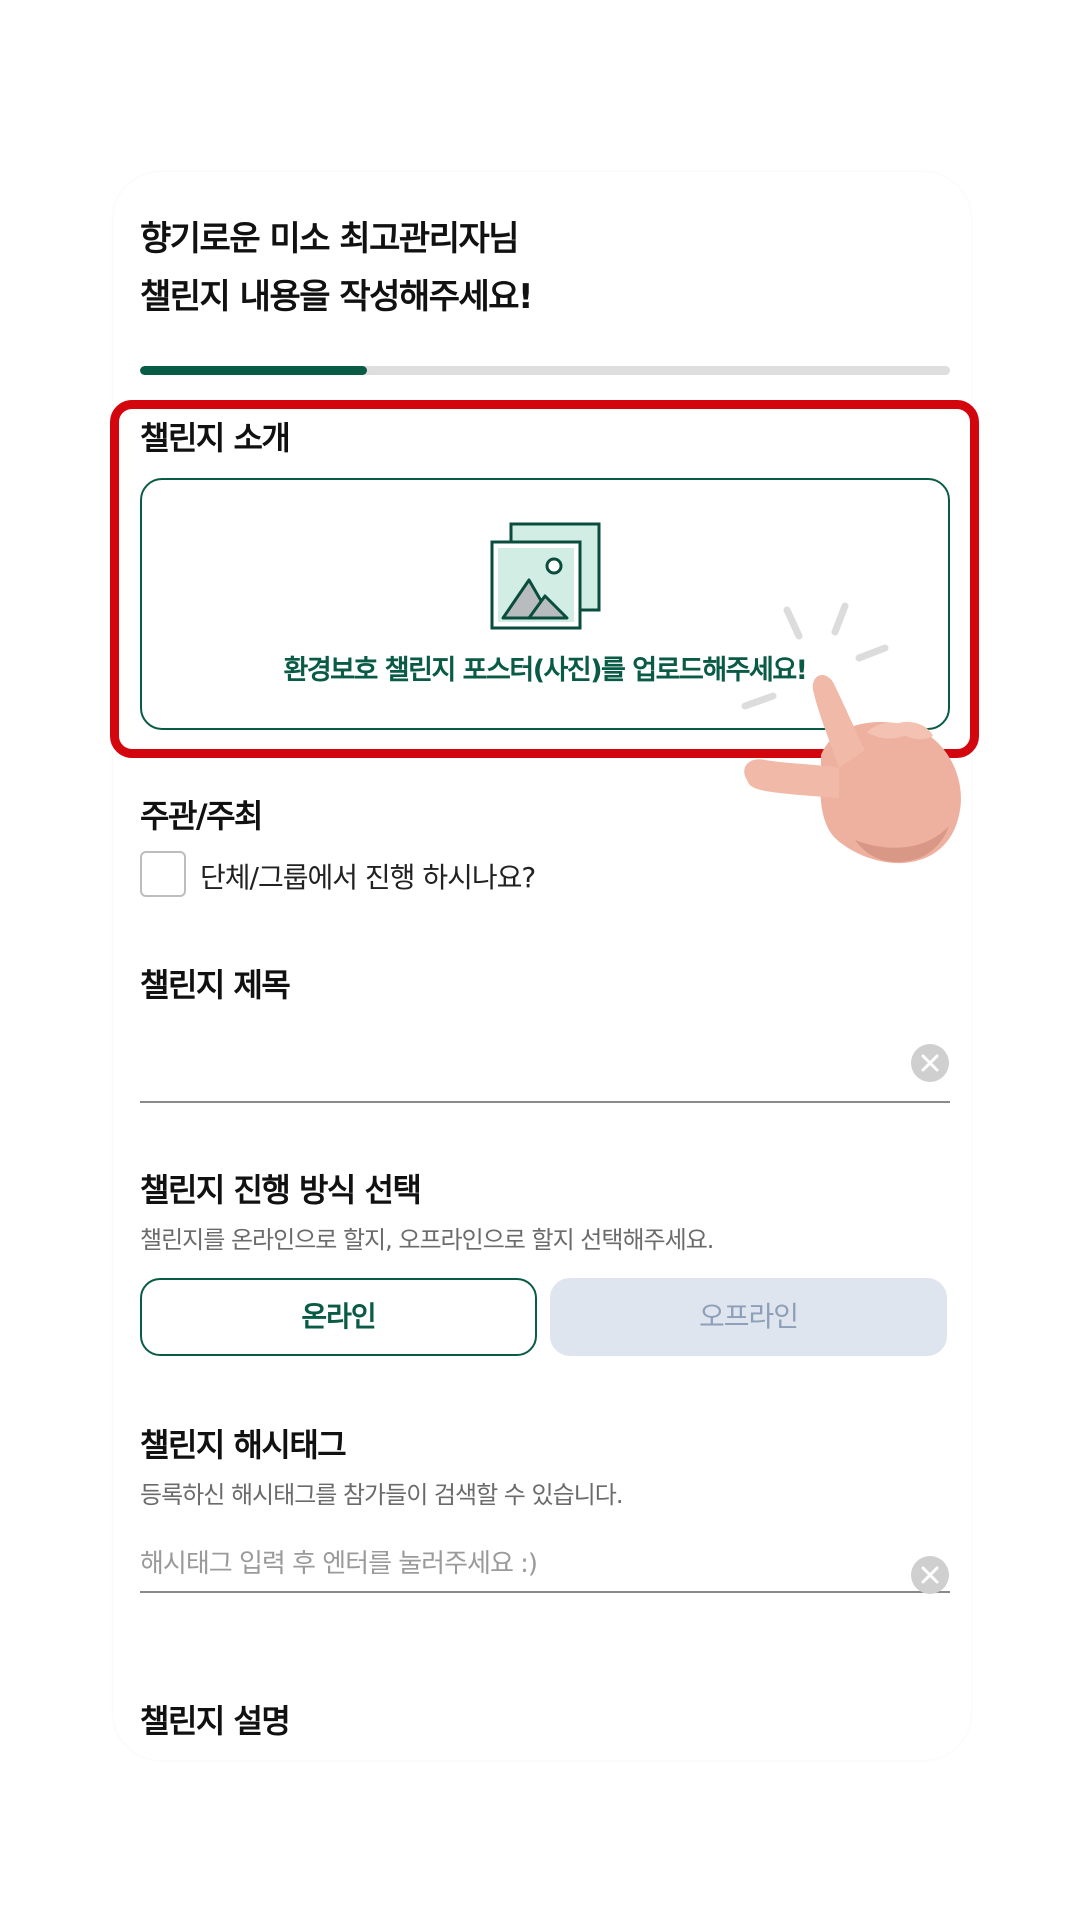 The height and width of the screenshot is (1920, 1080). What do you see at coordinates (338, 1317) in the screenshot?
I see `online-button: 온라인` at bounding box center [338, 1317].